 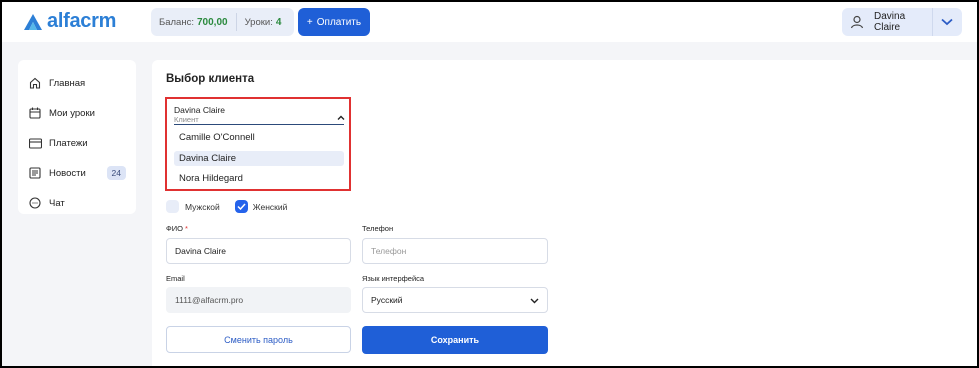 I want to click on select-underline, so click(x=259, y=124).